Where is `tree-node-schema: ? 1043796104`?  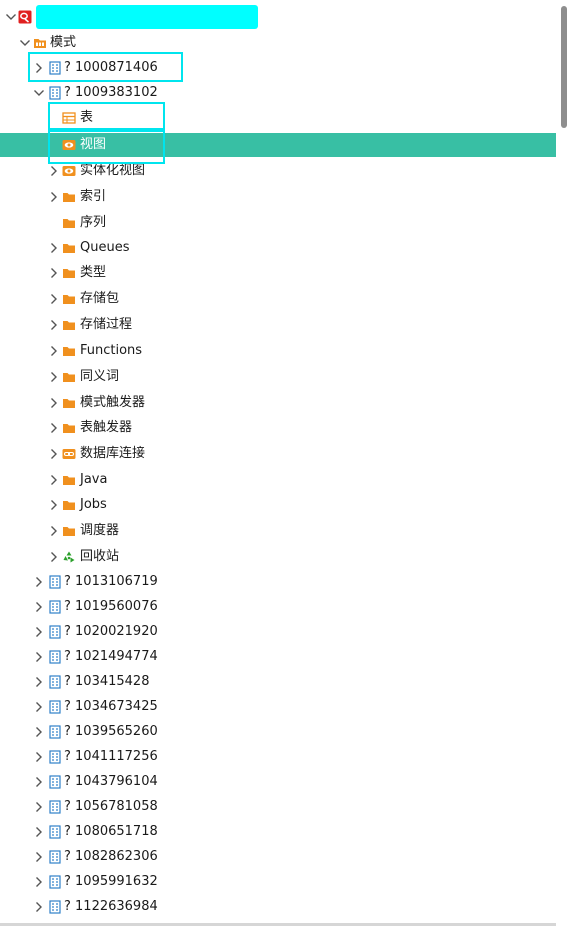 tree-node-schema: ? 1043796104 is located at coordinates (278, 782).